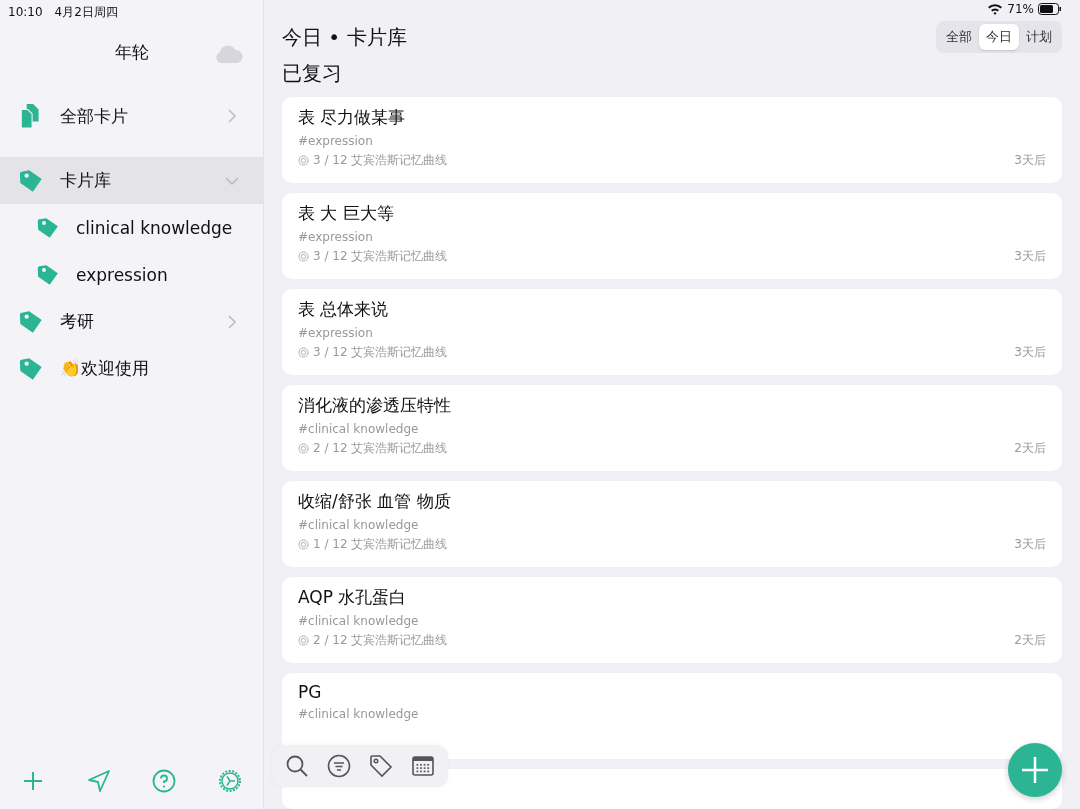 Image resolution: width=1080 pixels, height=809 pixels. I want to click on help-icon, so click(164, 781).